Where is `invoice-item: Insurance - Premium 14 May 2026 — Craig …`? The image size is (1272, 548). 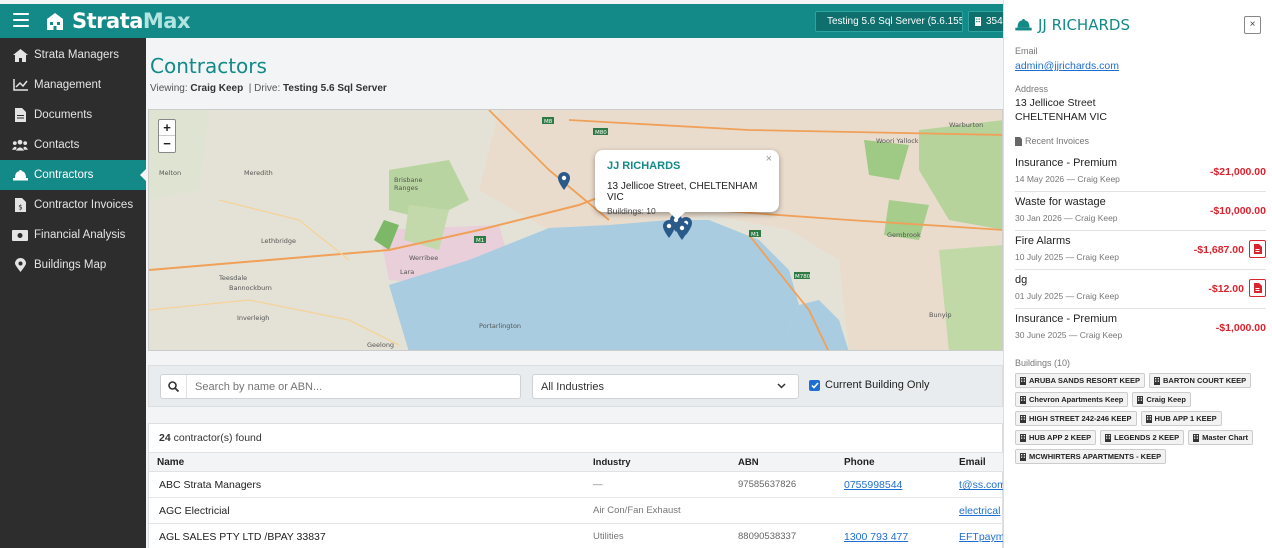
invoice-item: Insurance - Premium 14 May 2026 — Craig … is located at coordinates (1140, 172).